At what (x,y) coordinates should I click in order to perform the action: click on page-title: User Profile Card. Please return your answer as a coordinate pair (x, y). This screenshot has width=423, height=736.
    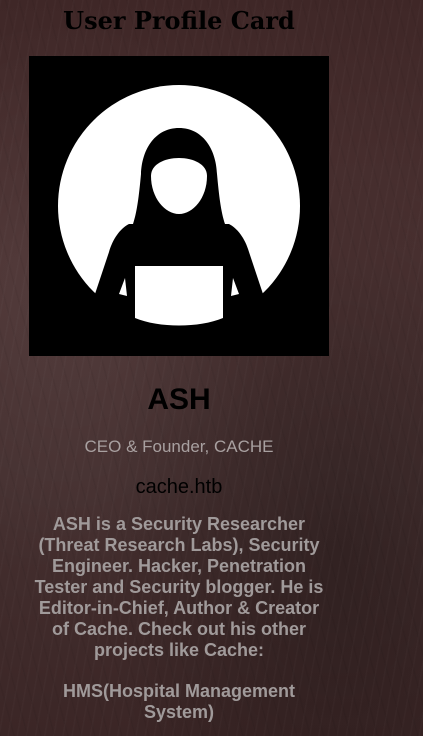
    Looking at the image, I should click on (179, 20).